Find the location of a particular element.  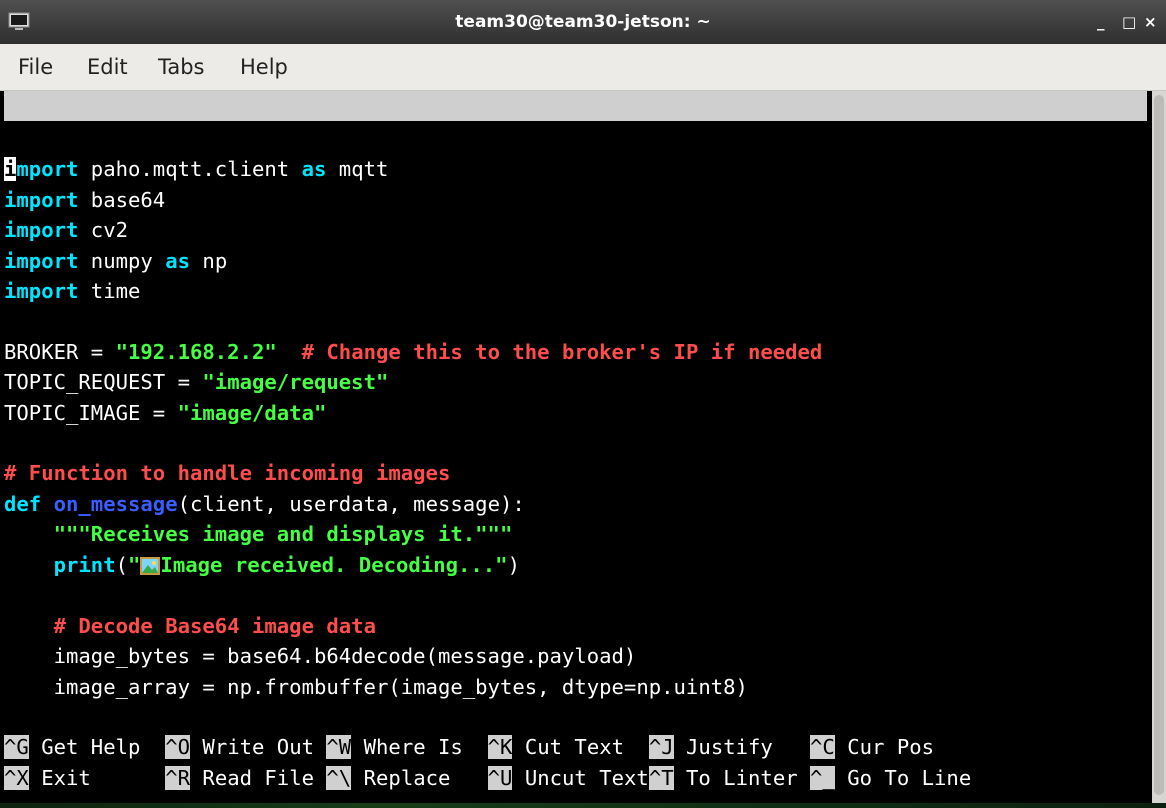

shortcut-go-to-line: ^_ Go To Line is located at coordinates (890, 778).